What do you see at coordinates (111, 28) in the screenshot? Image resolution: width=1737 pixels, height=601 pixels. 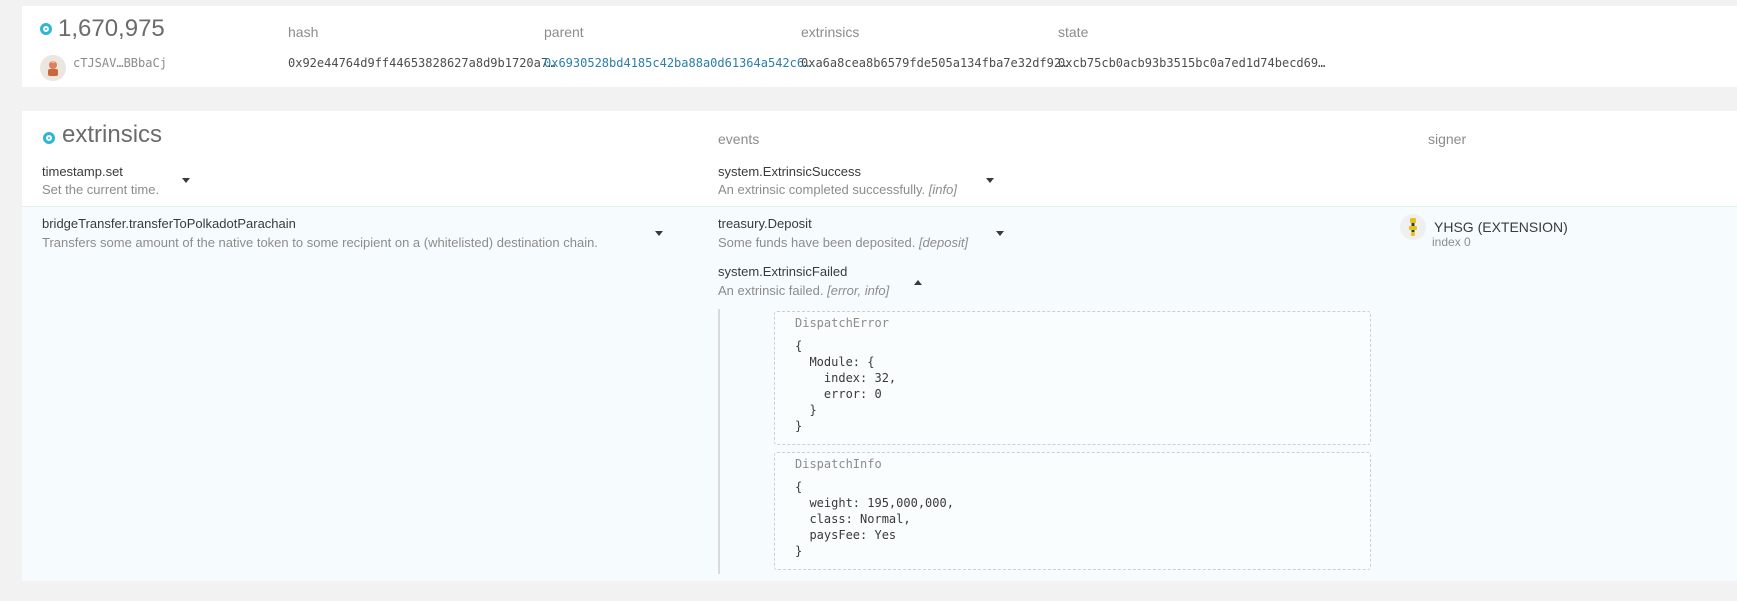 I see `block-number: 1,670,975` at bounding box center [111, 28].